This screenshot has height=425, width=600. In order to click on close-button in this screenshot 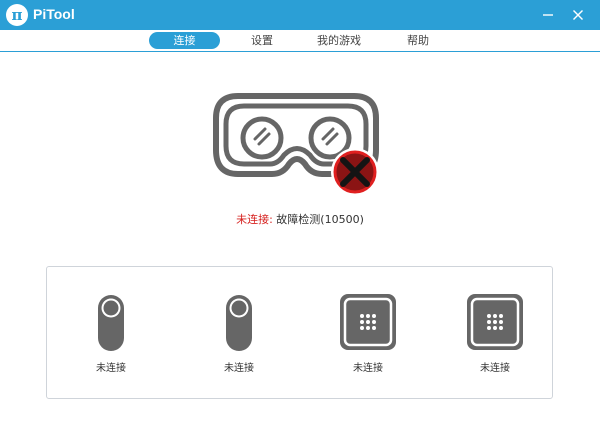, I will do `click(578, 15)`.